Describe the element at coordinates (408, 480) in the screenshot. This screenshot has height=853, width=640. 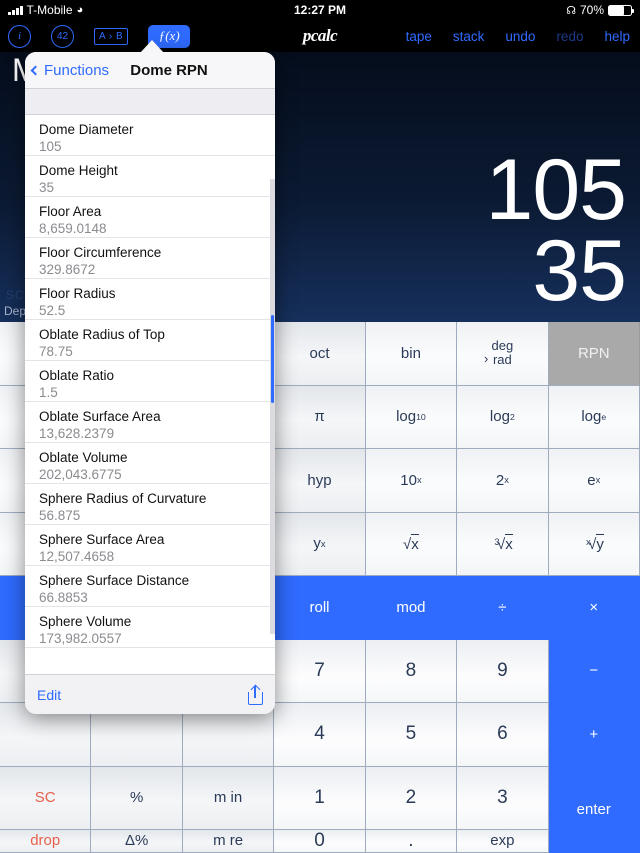
I see `power-base-text: 10` at that location.